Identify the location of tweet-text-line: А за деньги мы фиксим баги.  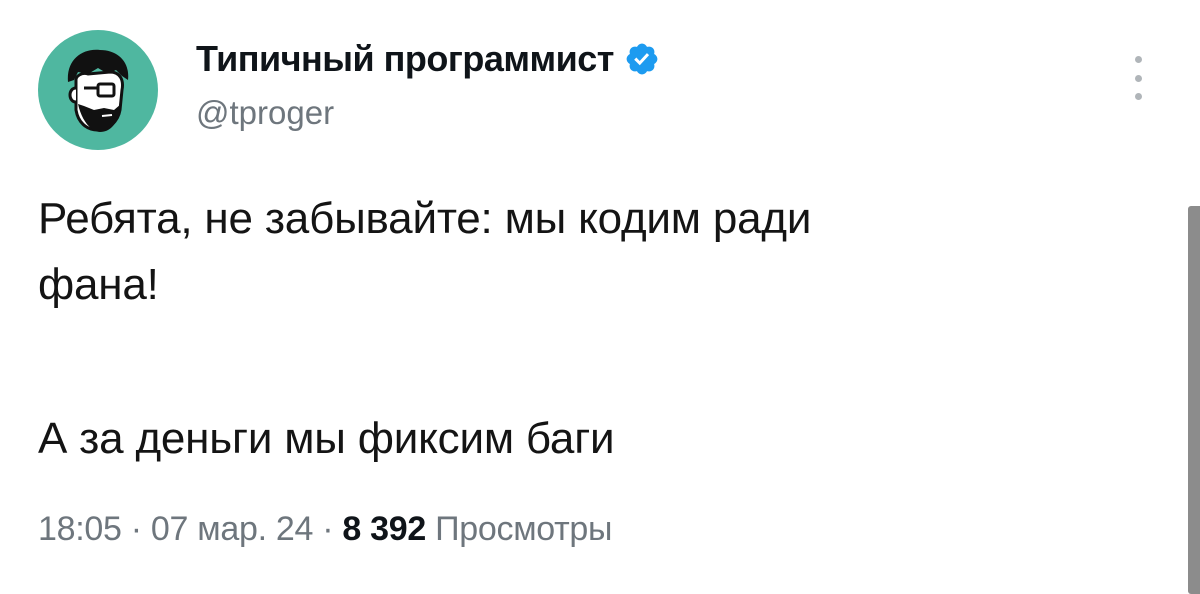
(326, 438).